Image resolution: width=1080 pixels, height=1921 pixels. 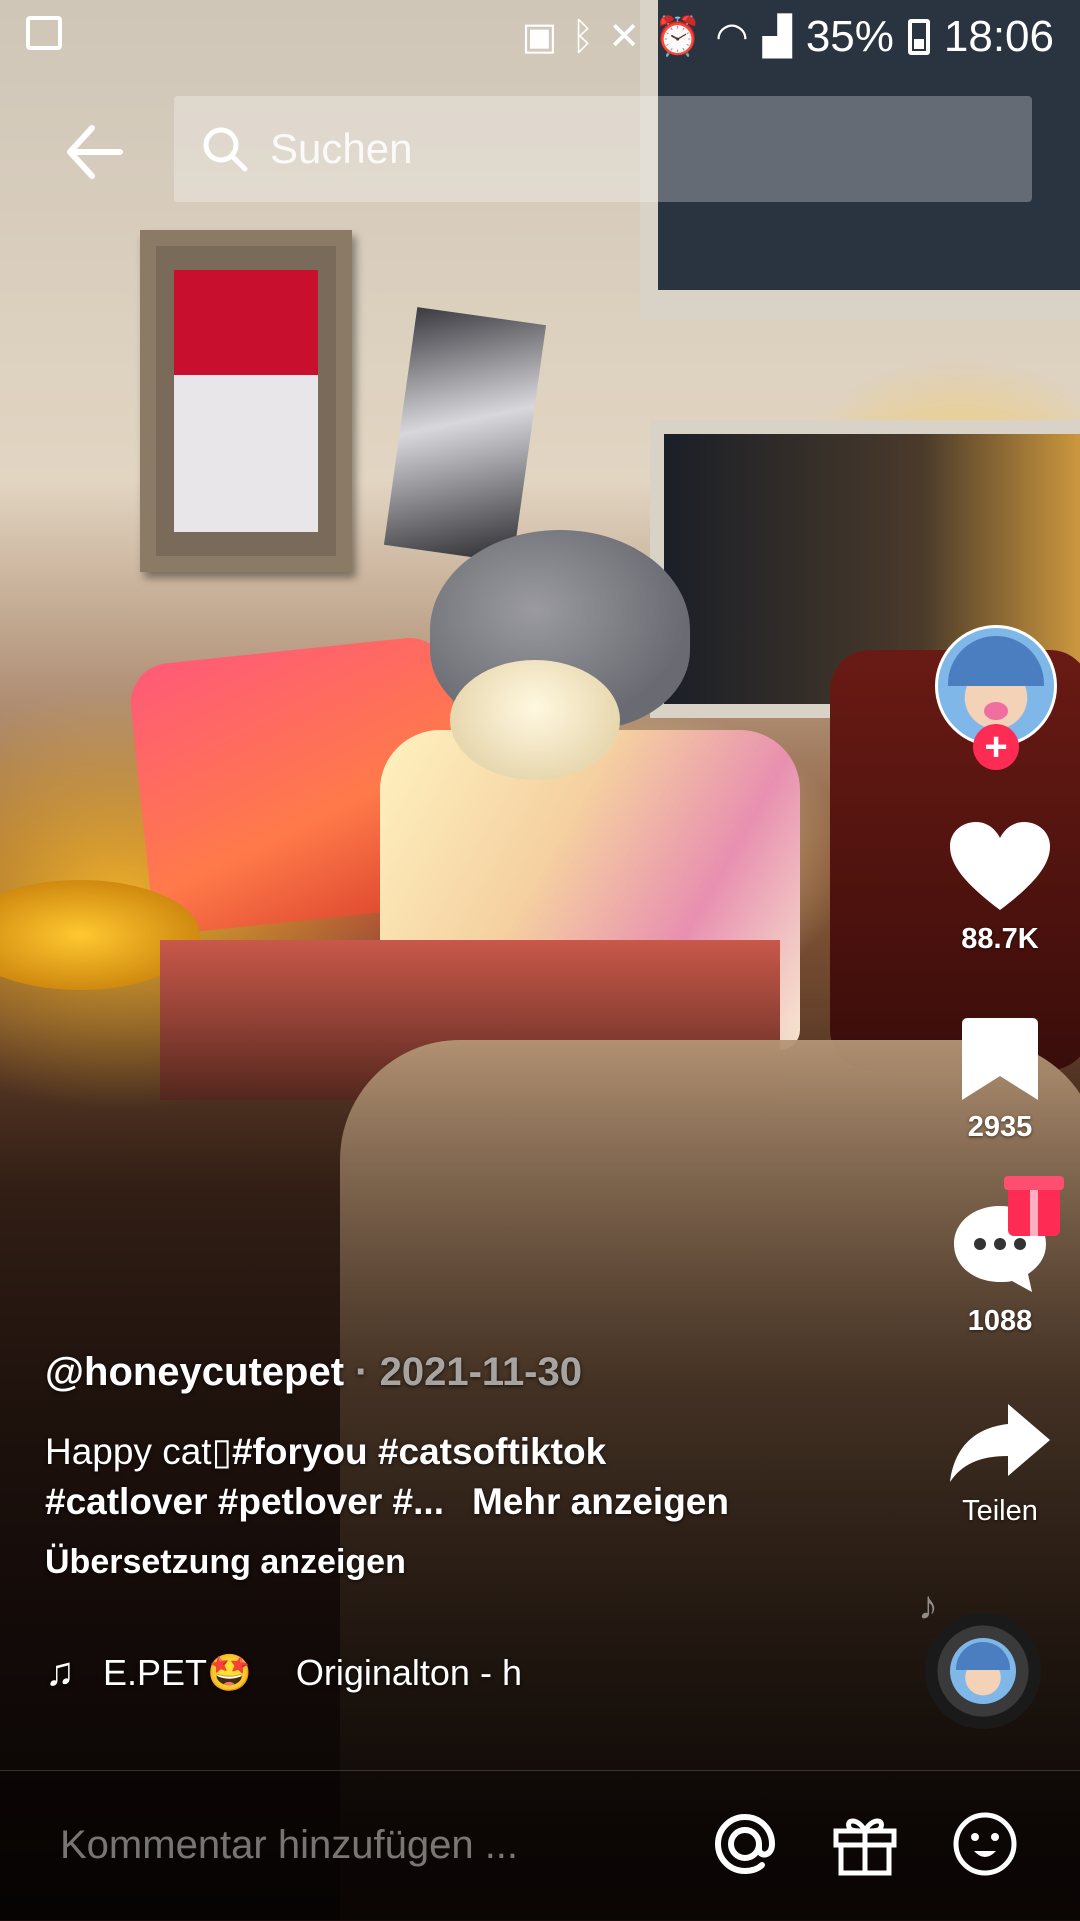 I want to click on battery-icon, so click(x=918, y=37).